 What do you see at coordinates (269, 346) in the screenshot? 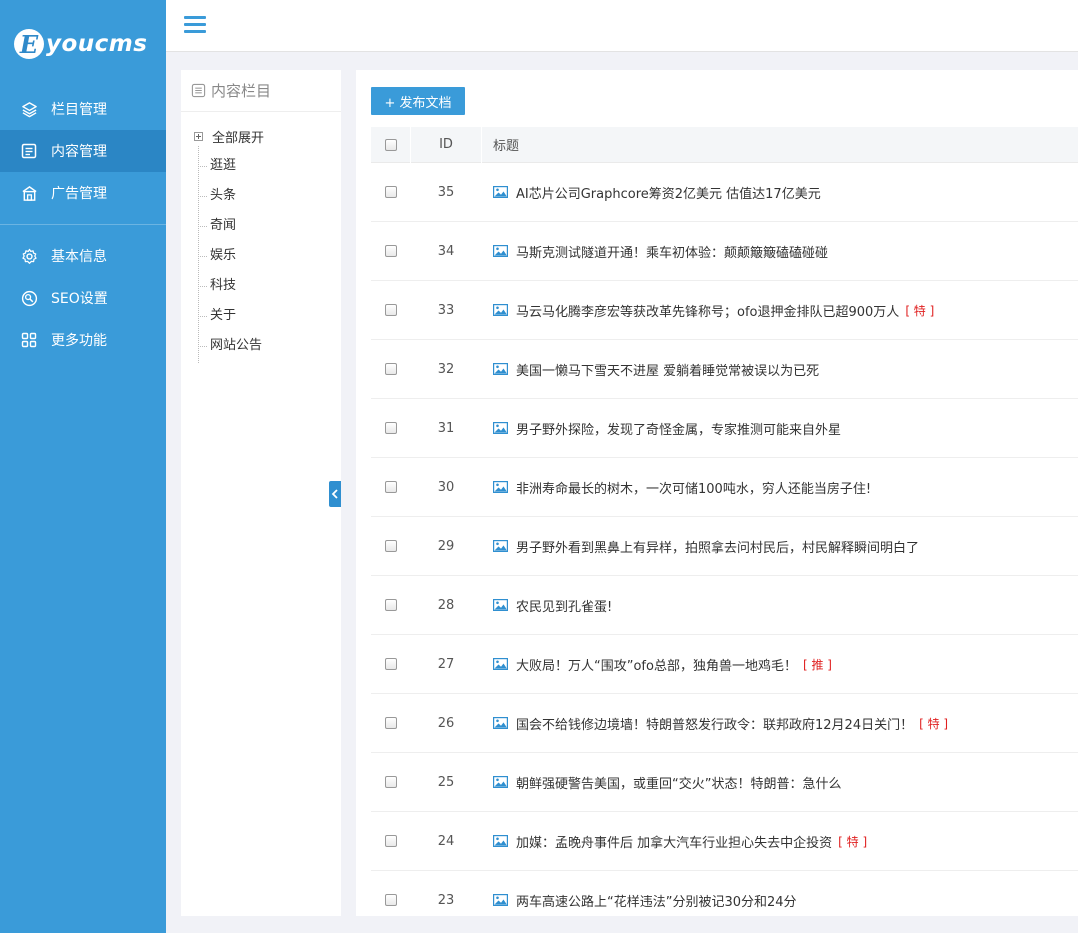
I see `tree-node: 网站公告` at bounding box center [269, 346].